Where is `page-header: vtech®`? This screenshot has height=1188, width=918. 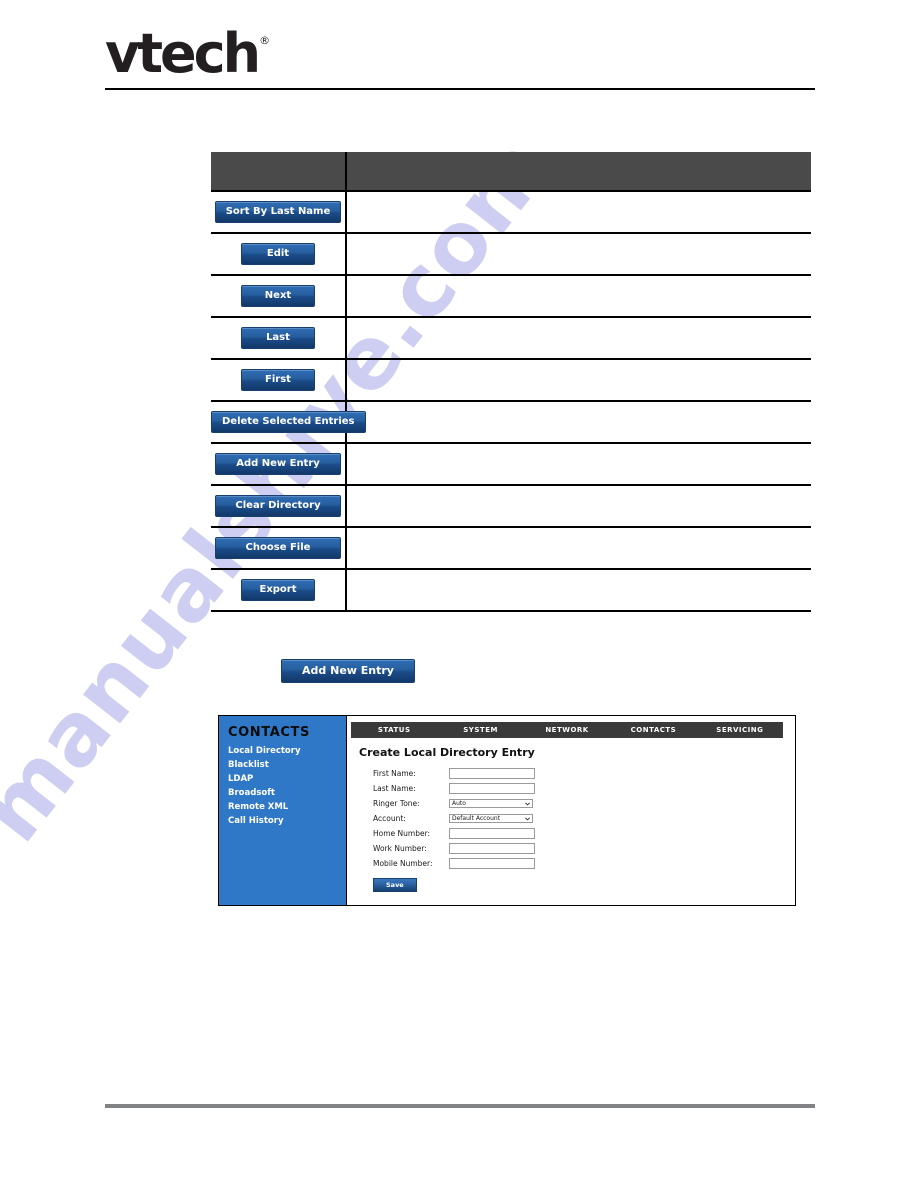
page-header: vtech® is located at coordinates (460, 53).